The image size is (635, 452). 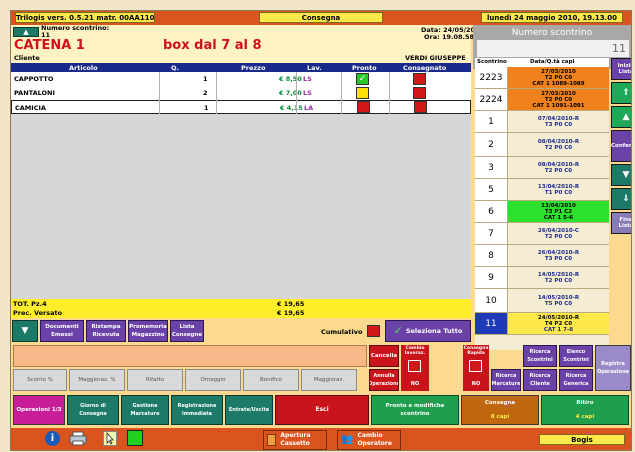 What do you see at coordinates (500, 417) in the screenshot?
I see `consegna-count: 8 capi` at bounding box center [500, 417].